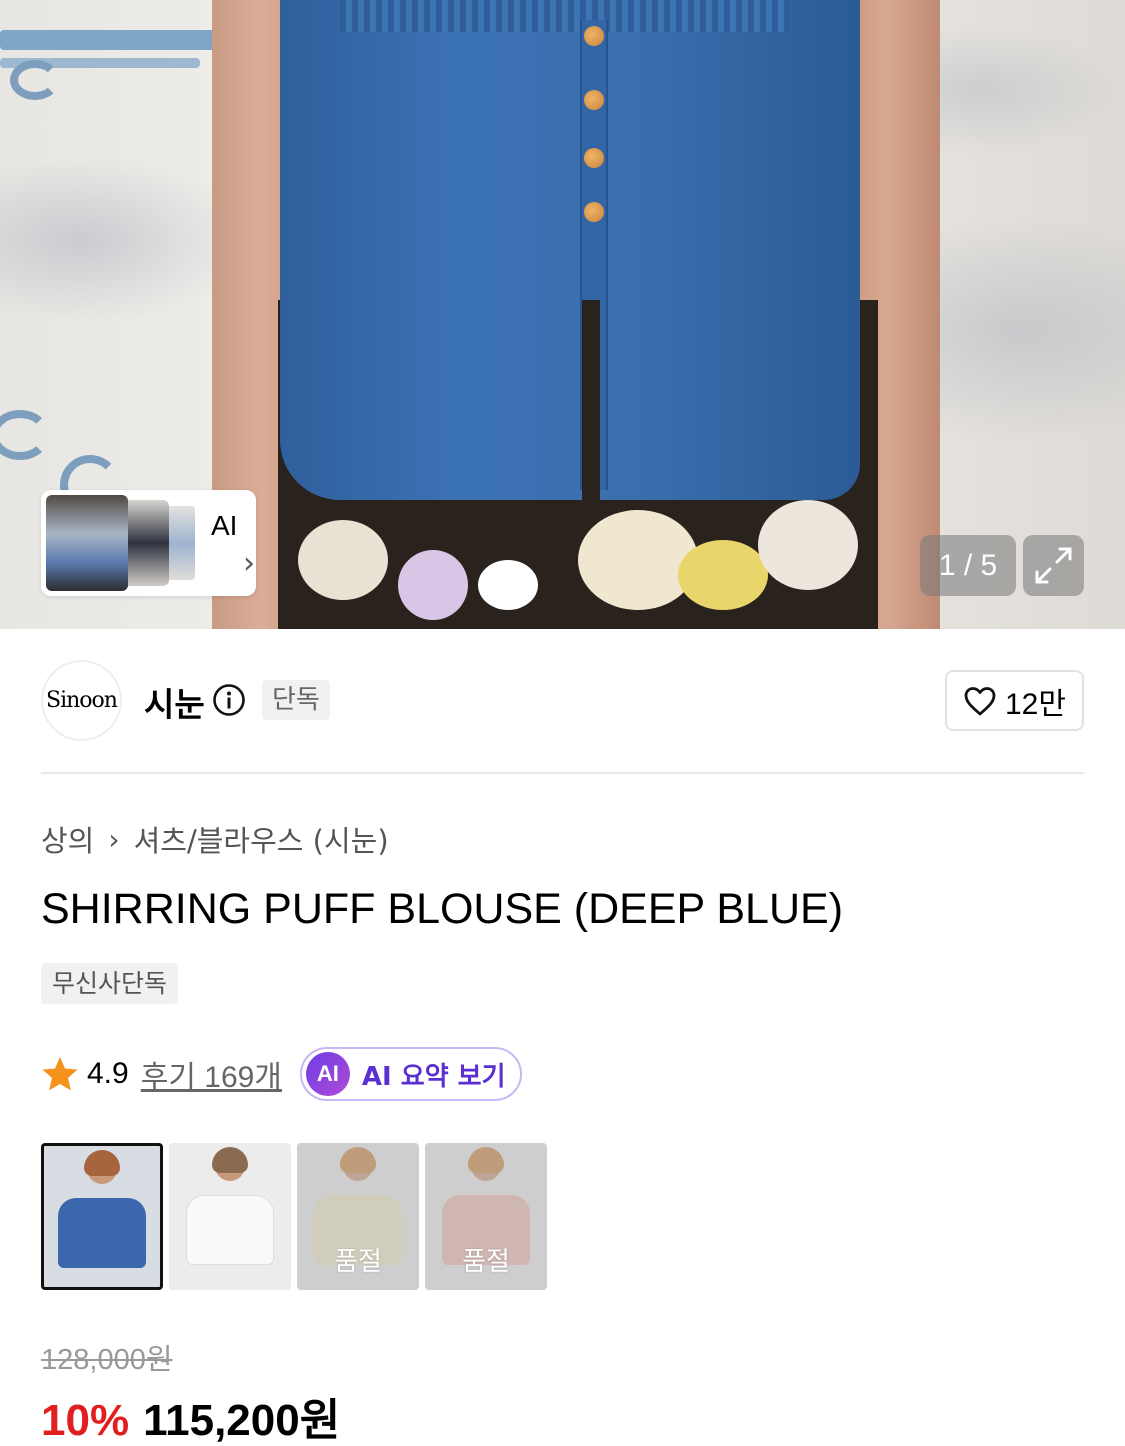 The height and width of the screenshot is (1446, 1125). I want to click on info-icon, so click(229, 700).